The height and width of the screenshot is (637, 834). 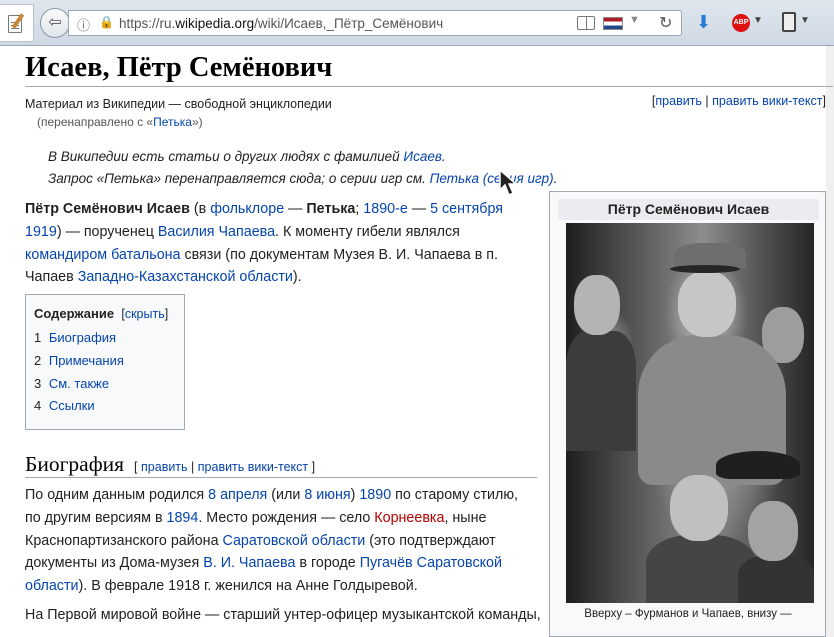 I want to click on page-edit-links: [править | править вики-текст], so click(x=738, y=101).